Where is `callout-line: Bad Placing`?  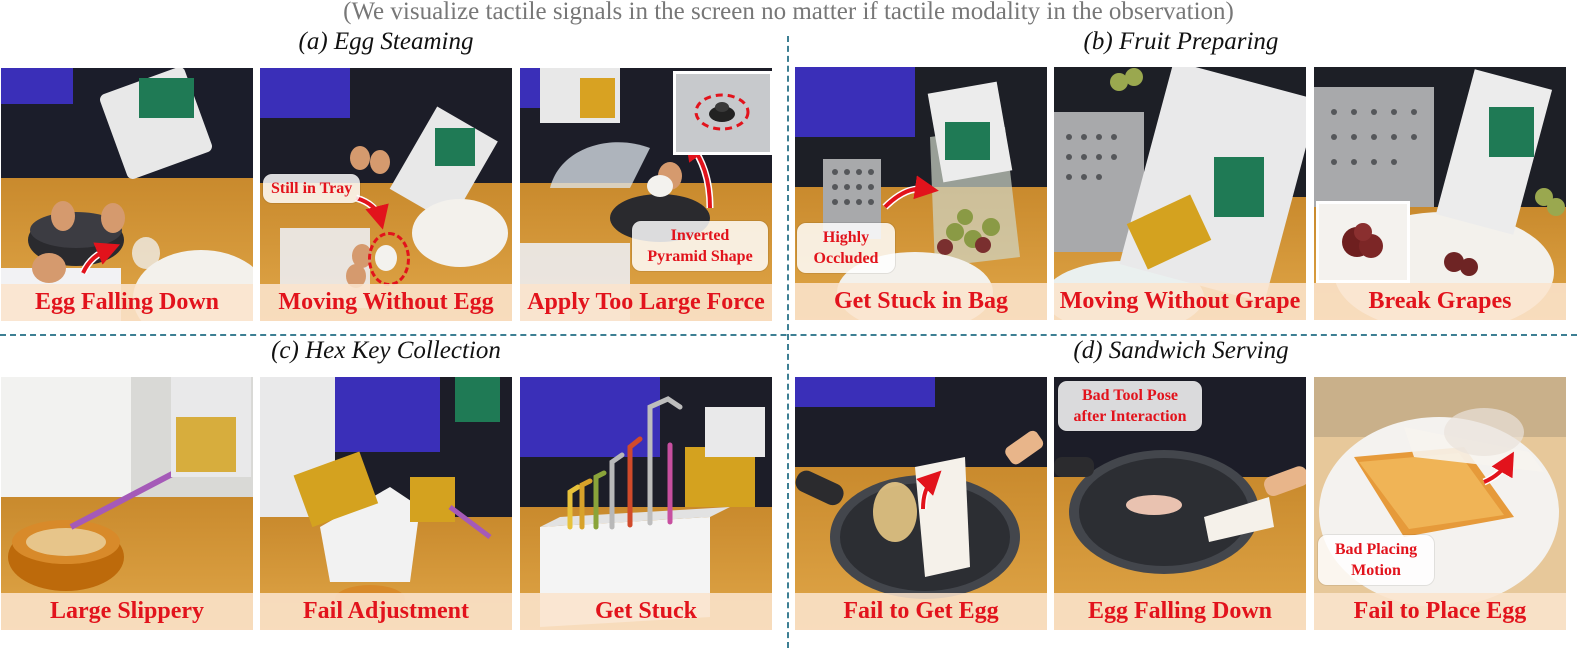 callout-line: Bad Placing is located at coordinates (1376, 549).